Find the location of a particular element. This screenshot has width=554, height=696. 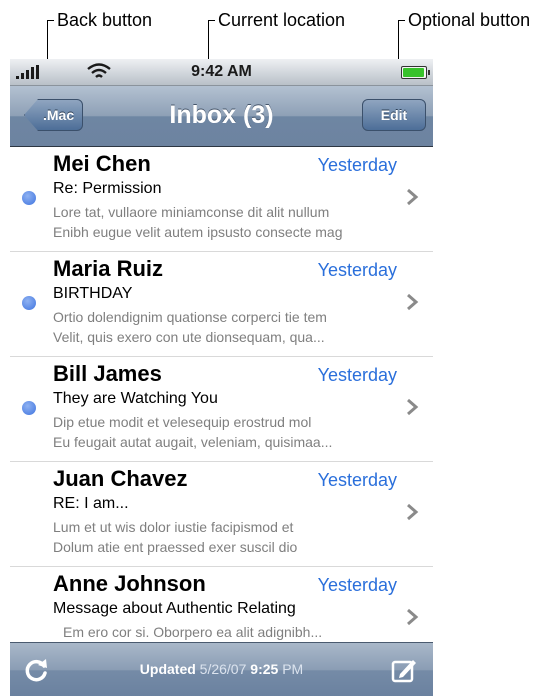

status-bar: 9:42 AM is located at coordinates (221, 72).